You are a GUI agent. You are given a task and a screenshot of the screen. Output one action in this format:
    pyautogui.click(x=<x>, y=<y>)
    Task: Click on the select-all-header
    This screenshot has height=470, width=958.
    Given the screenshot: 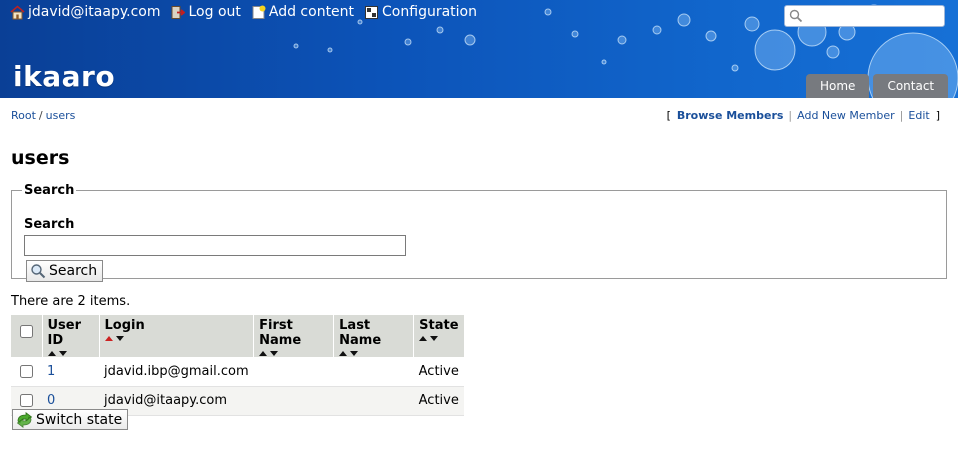 What is the action you would take?
    pyautogui.click(x=27, y=336)
    